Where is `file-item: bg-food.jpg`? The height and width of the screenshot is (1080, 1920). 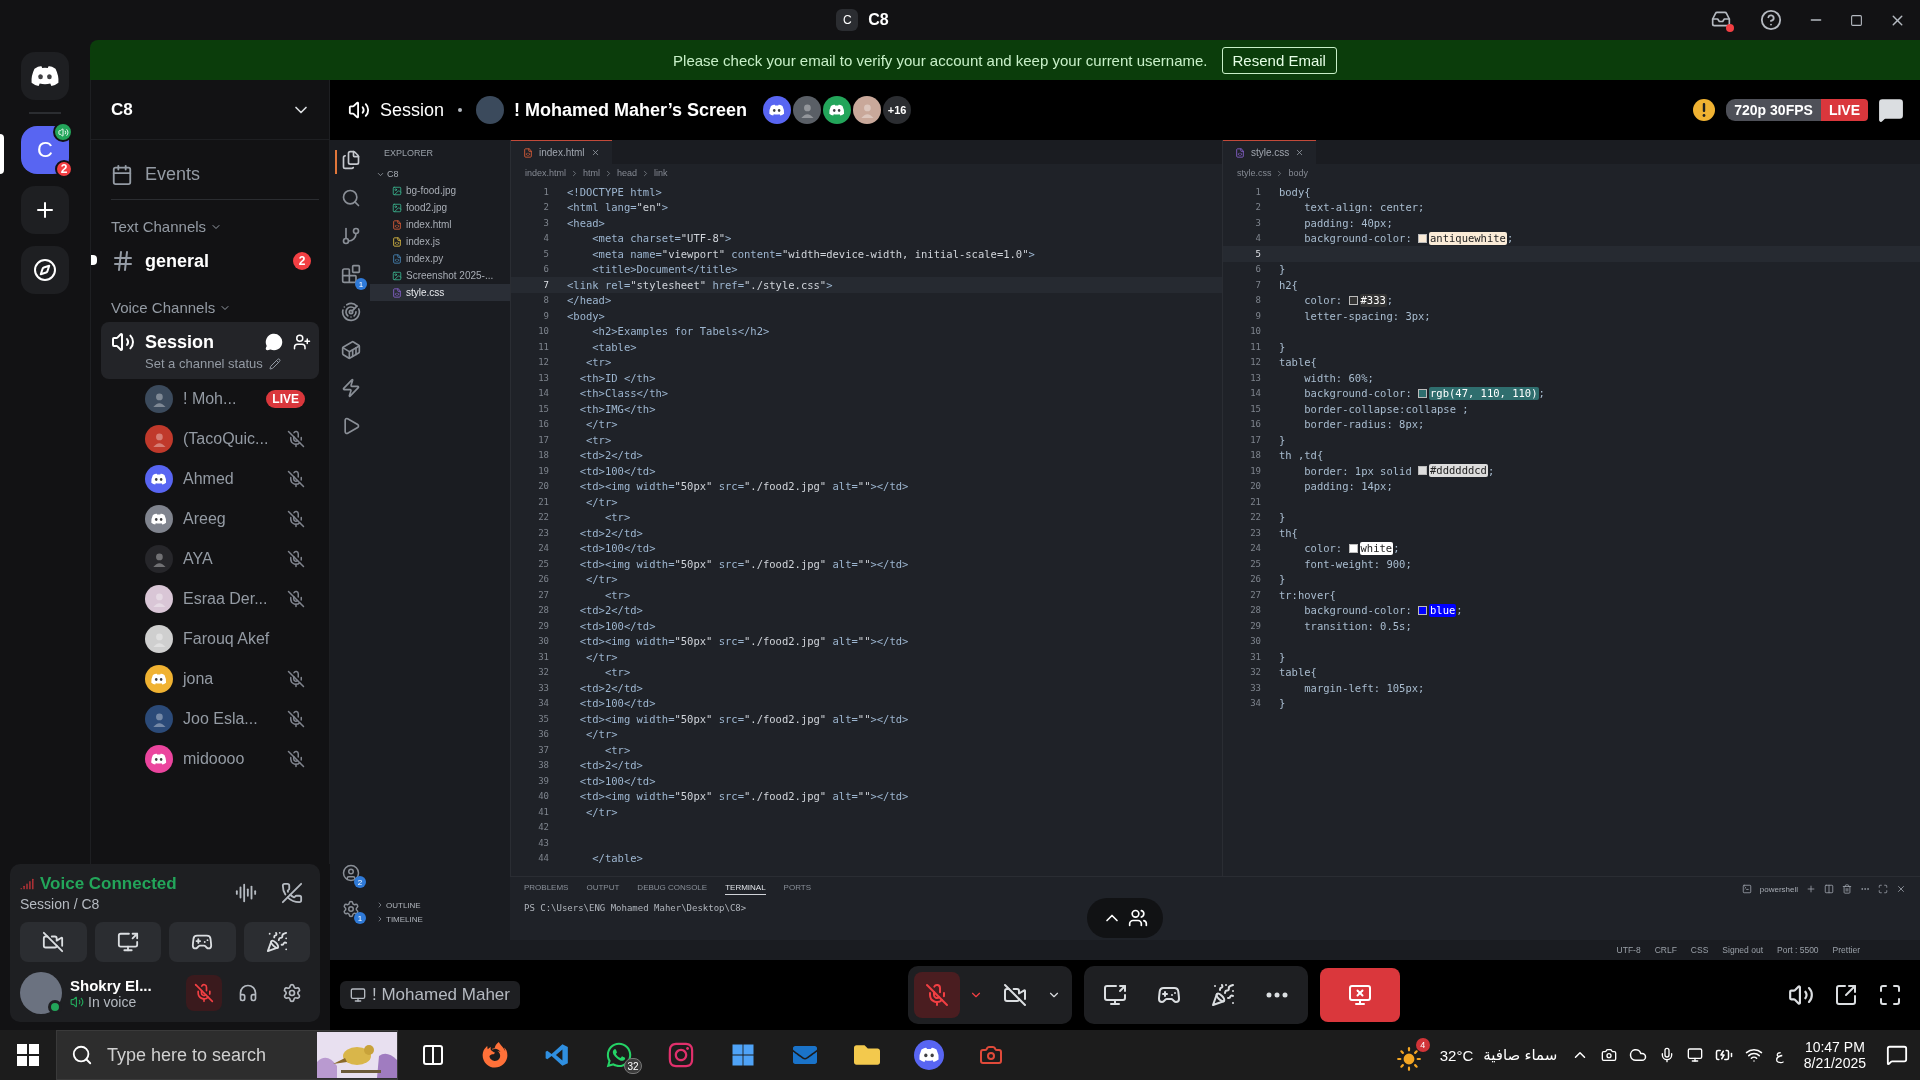 file-item: bg-food.jpg is located at coordinates (440, 190).